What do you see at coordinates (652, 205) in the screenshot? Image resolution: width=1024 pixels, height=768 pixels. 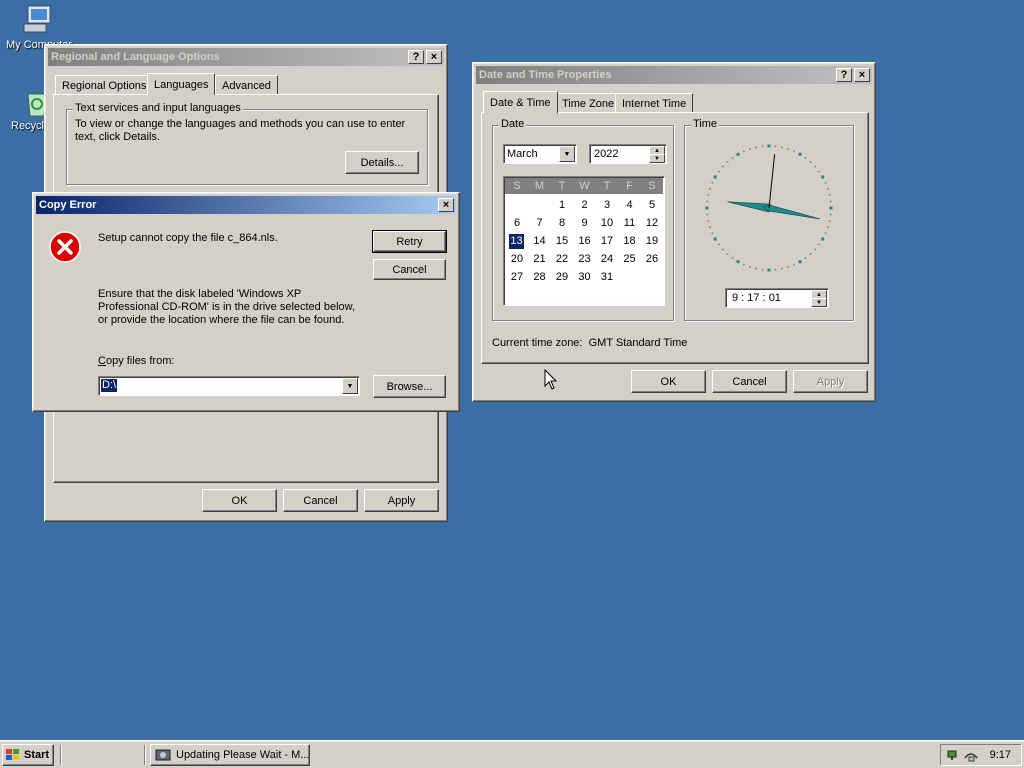 I see `calendar-day: 5` at bounding box center [652, 205].